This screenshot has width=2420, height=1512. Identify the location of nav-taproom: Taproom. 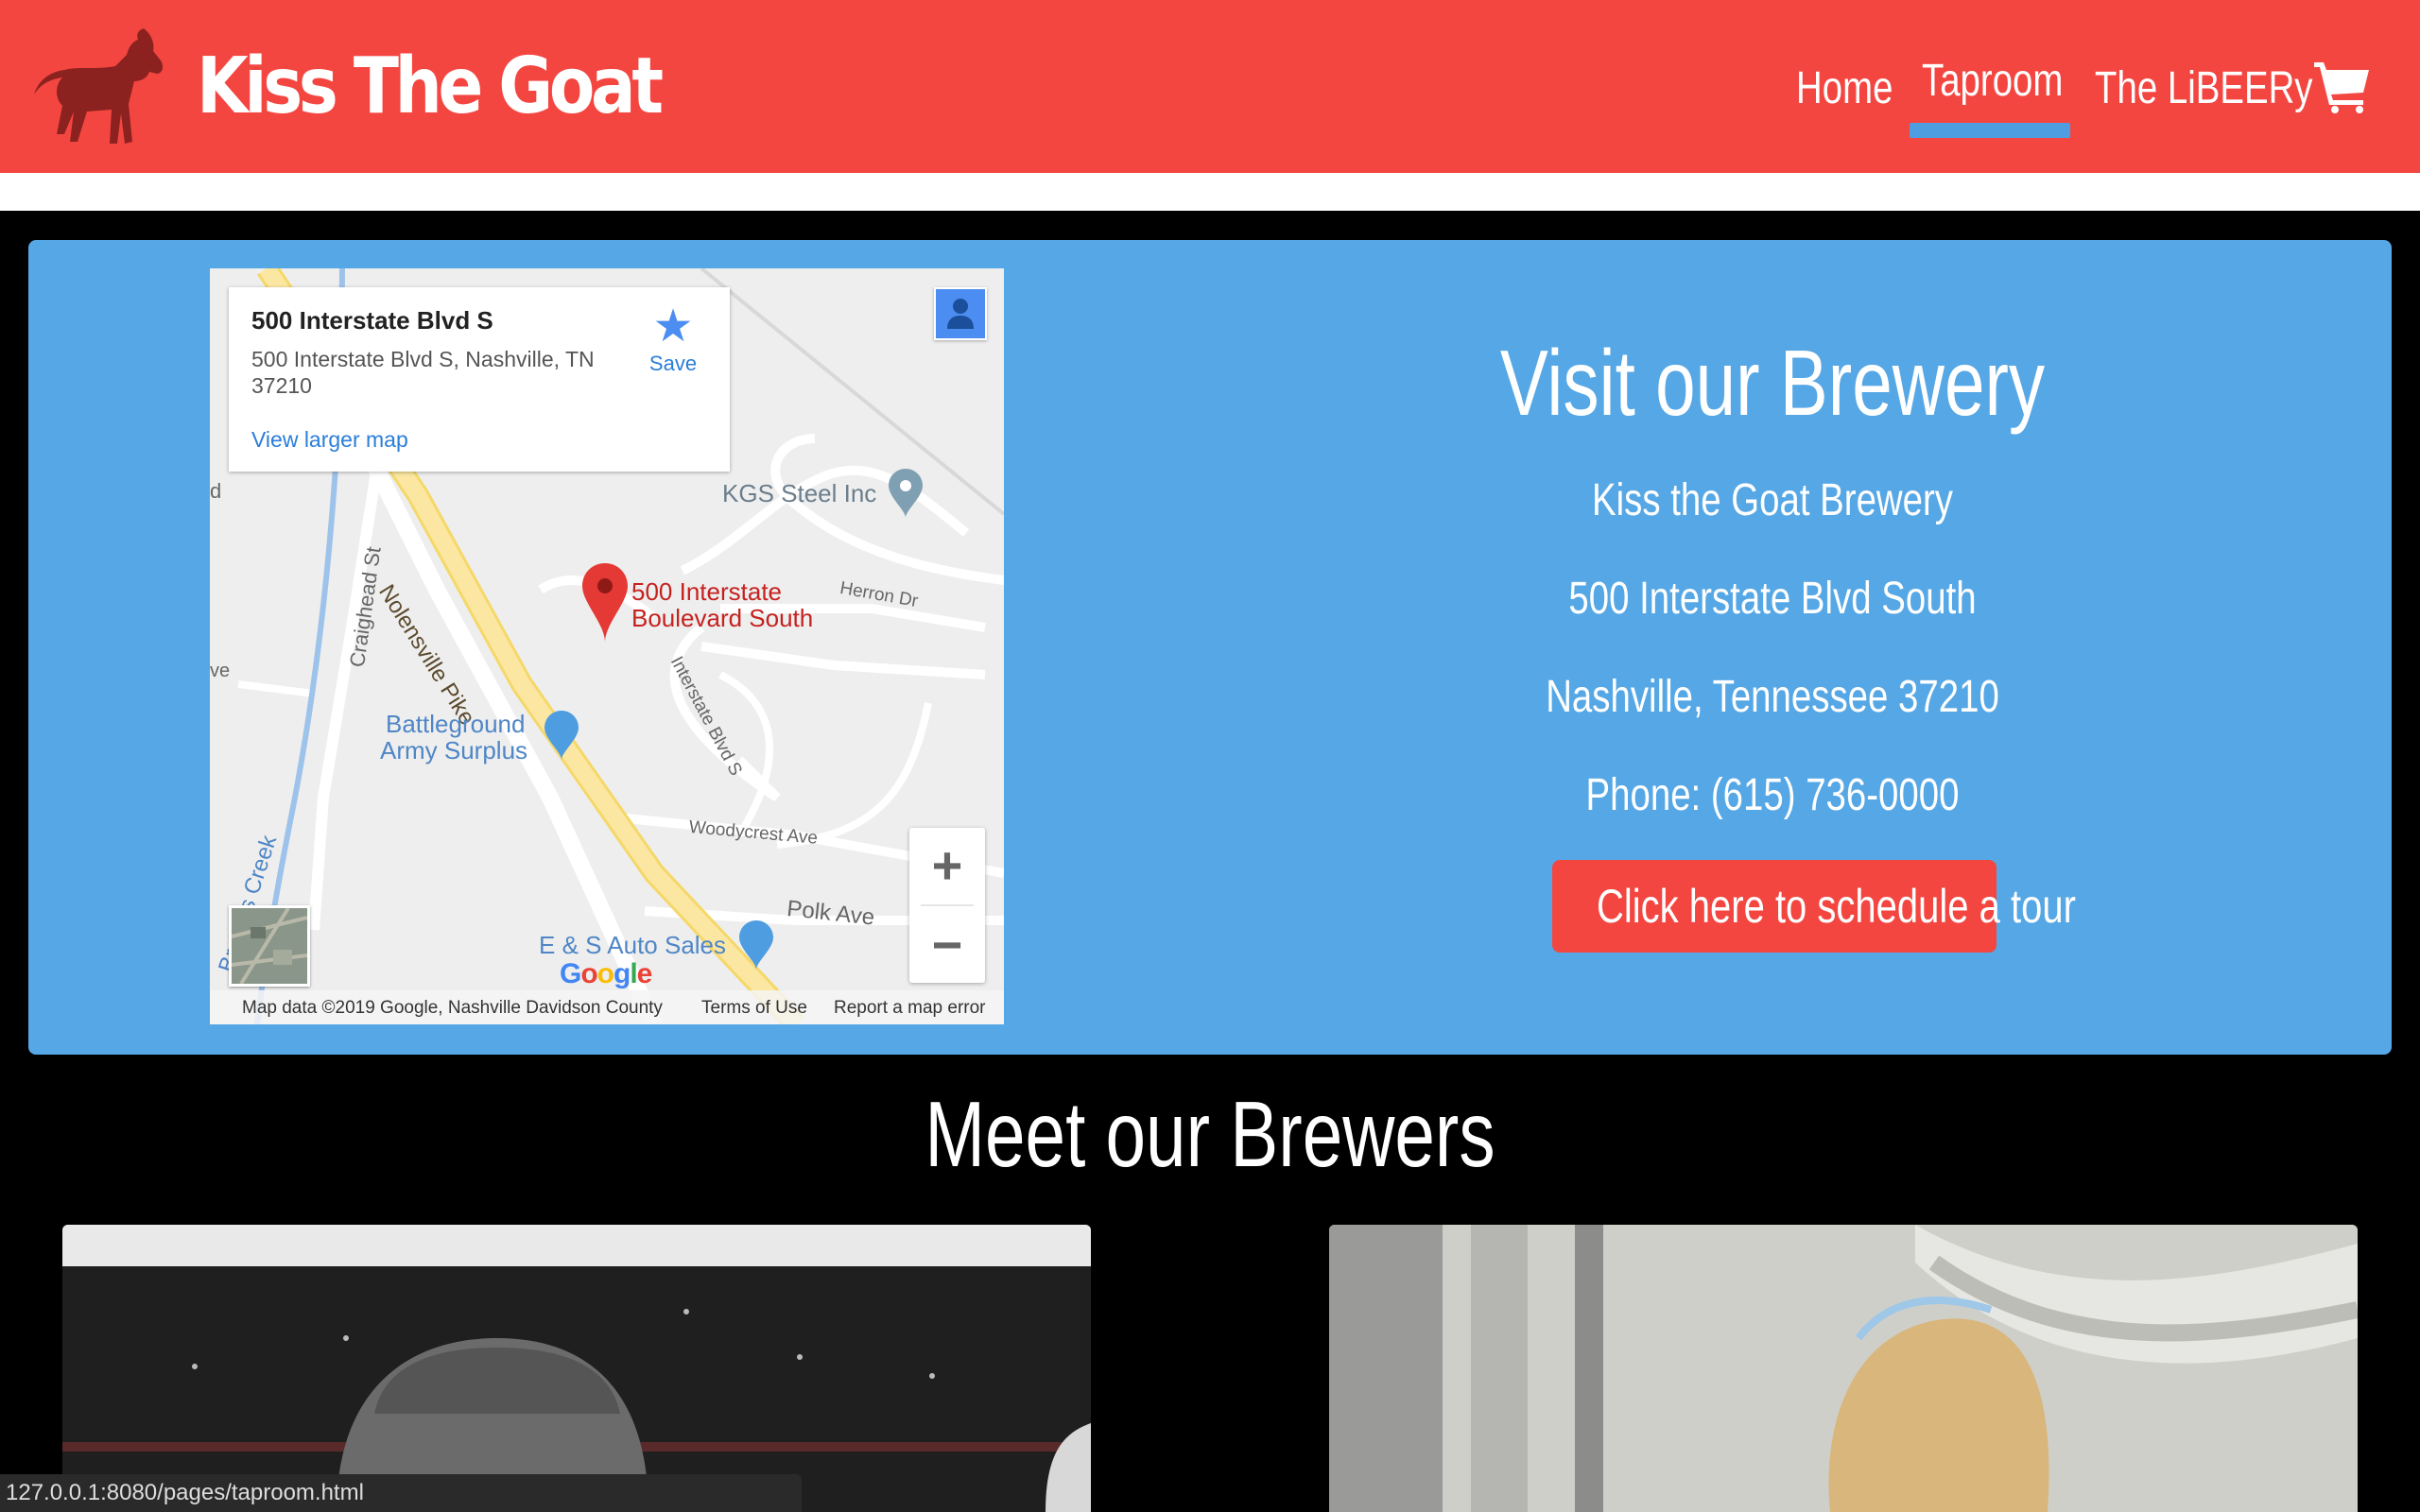
(1993, 81).